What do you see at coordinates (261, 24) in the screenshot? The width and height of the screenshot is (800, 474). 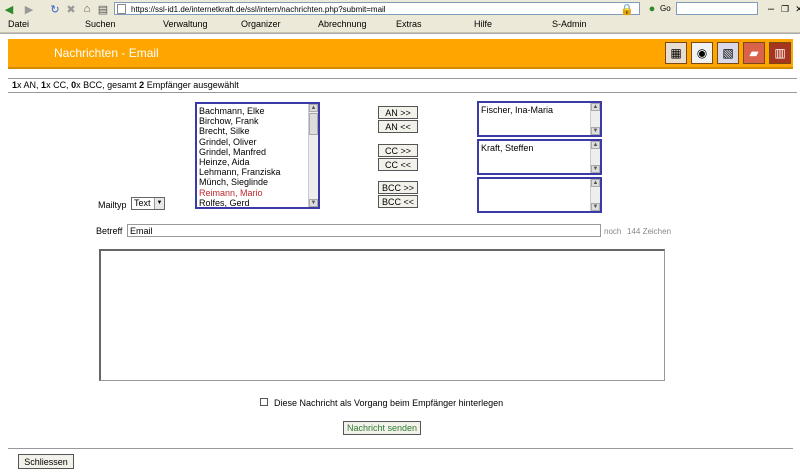 I see `menu-organizer: Organizer` at bounding box center [261, 24].